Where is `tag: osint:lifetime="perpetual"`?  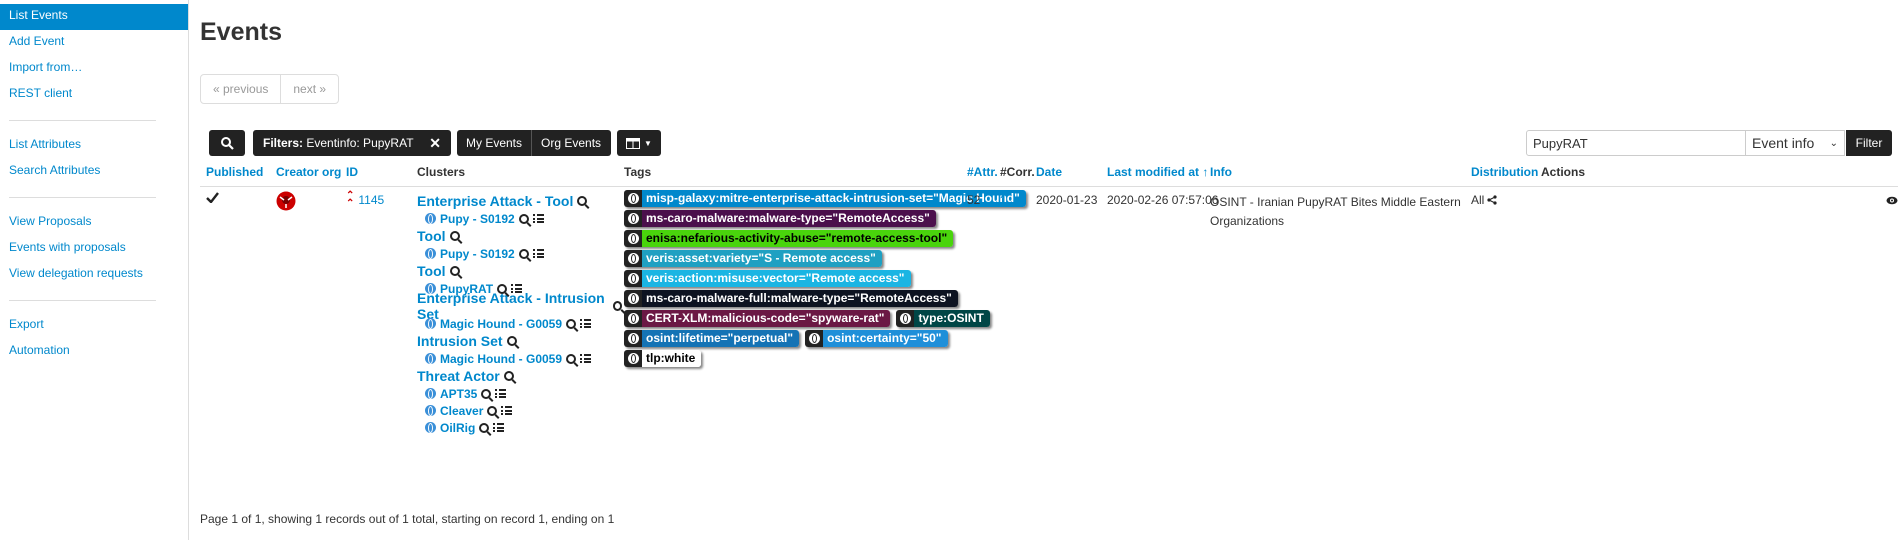
tag: osint:lifetime="perpetual" is located at coordinates (712, 338).